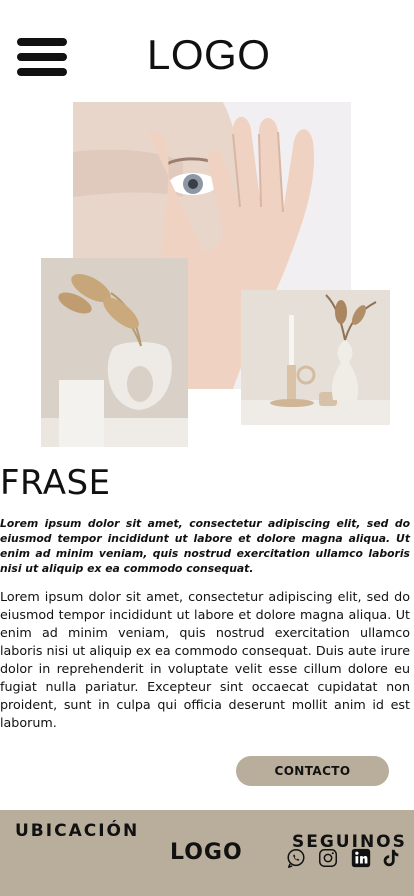 Image resolution: width=414 pixels, height=896 pixels. I want to click on whatsapp-icon, so click(296, 858).